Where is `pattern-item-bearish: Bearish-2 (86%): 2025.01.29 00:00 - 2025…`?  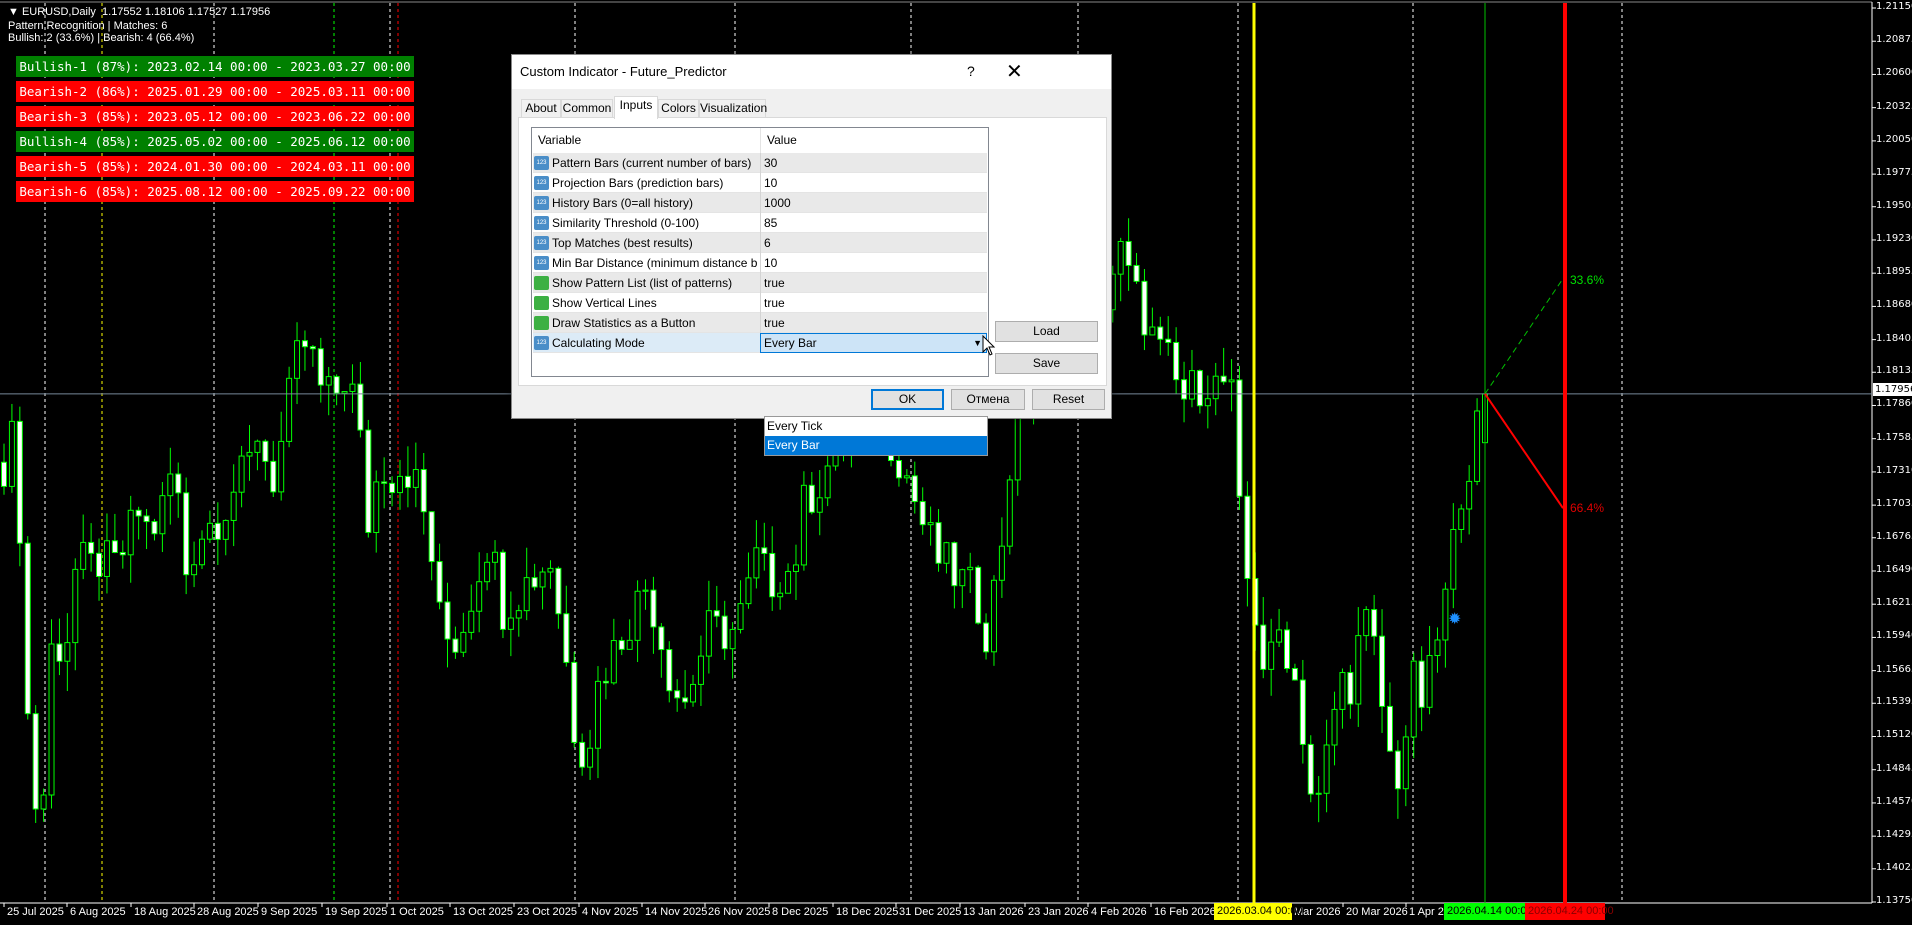
pattern-item-bearish: Bearish-2 (86%): 2025.01.29 00:00 - 2025… is located at coordinates (215, 91).